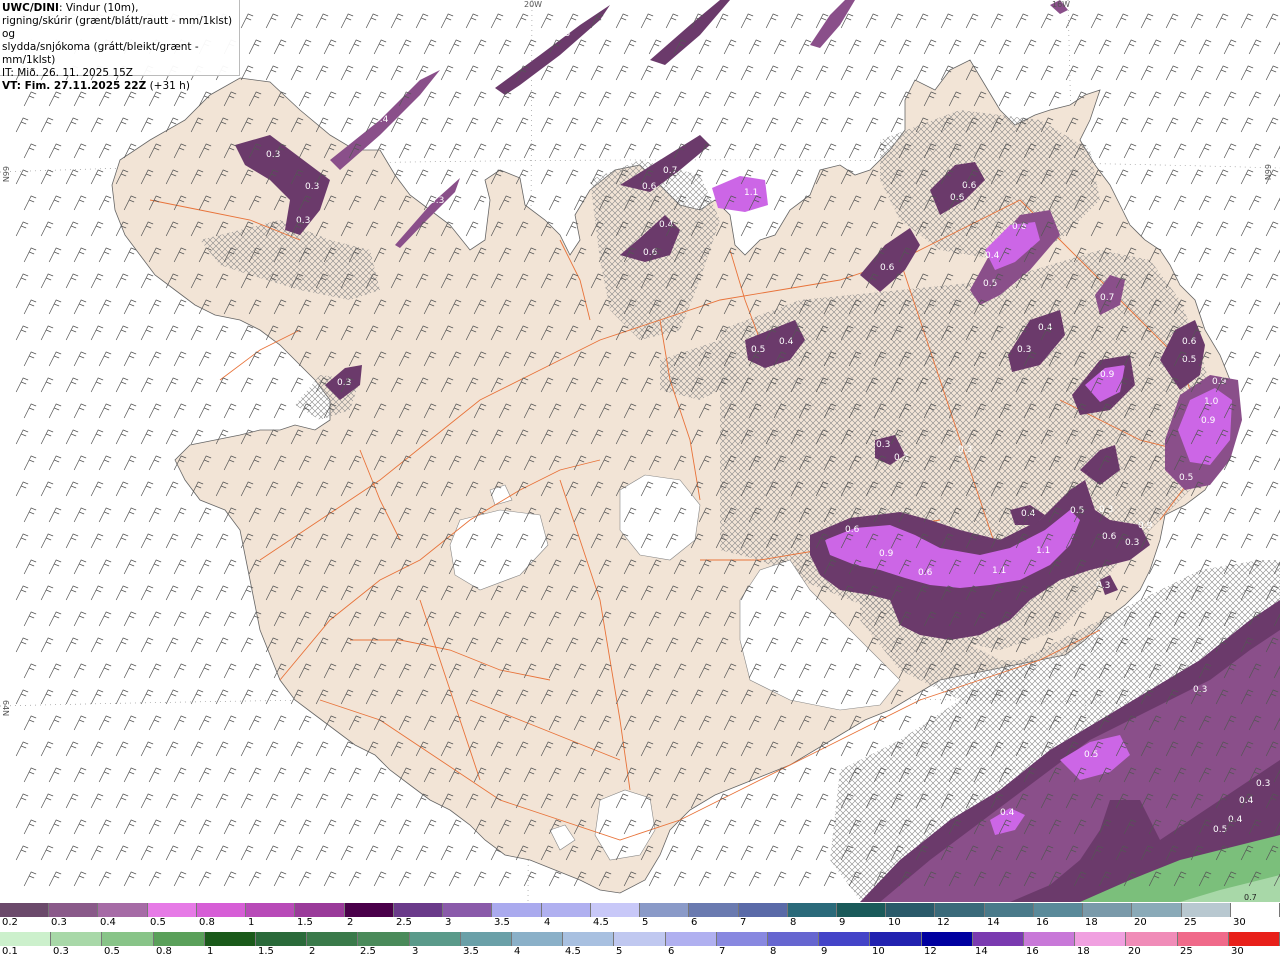 This screenshot has height=960, width=1280. What do you see at coordinates (305, 922) in the screenshot?
I see `legend-label: 1.5` at bounding box center [305, 922].